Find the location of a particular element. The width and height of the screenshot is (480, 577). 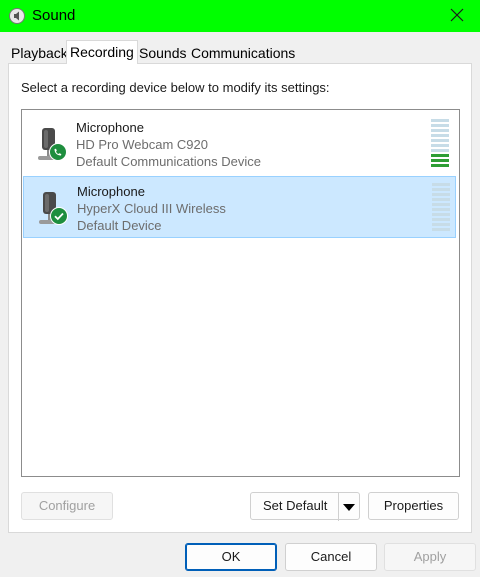

set-default-dropdown is located at coordinates (348, 507).